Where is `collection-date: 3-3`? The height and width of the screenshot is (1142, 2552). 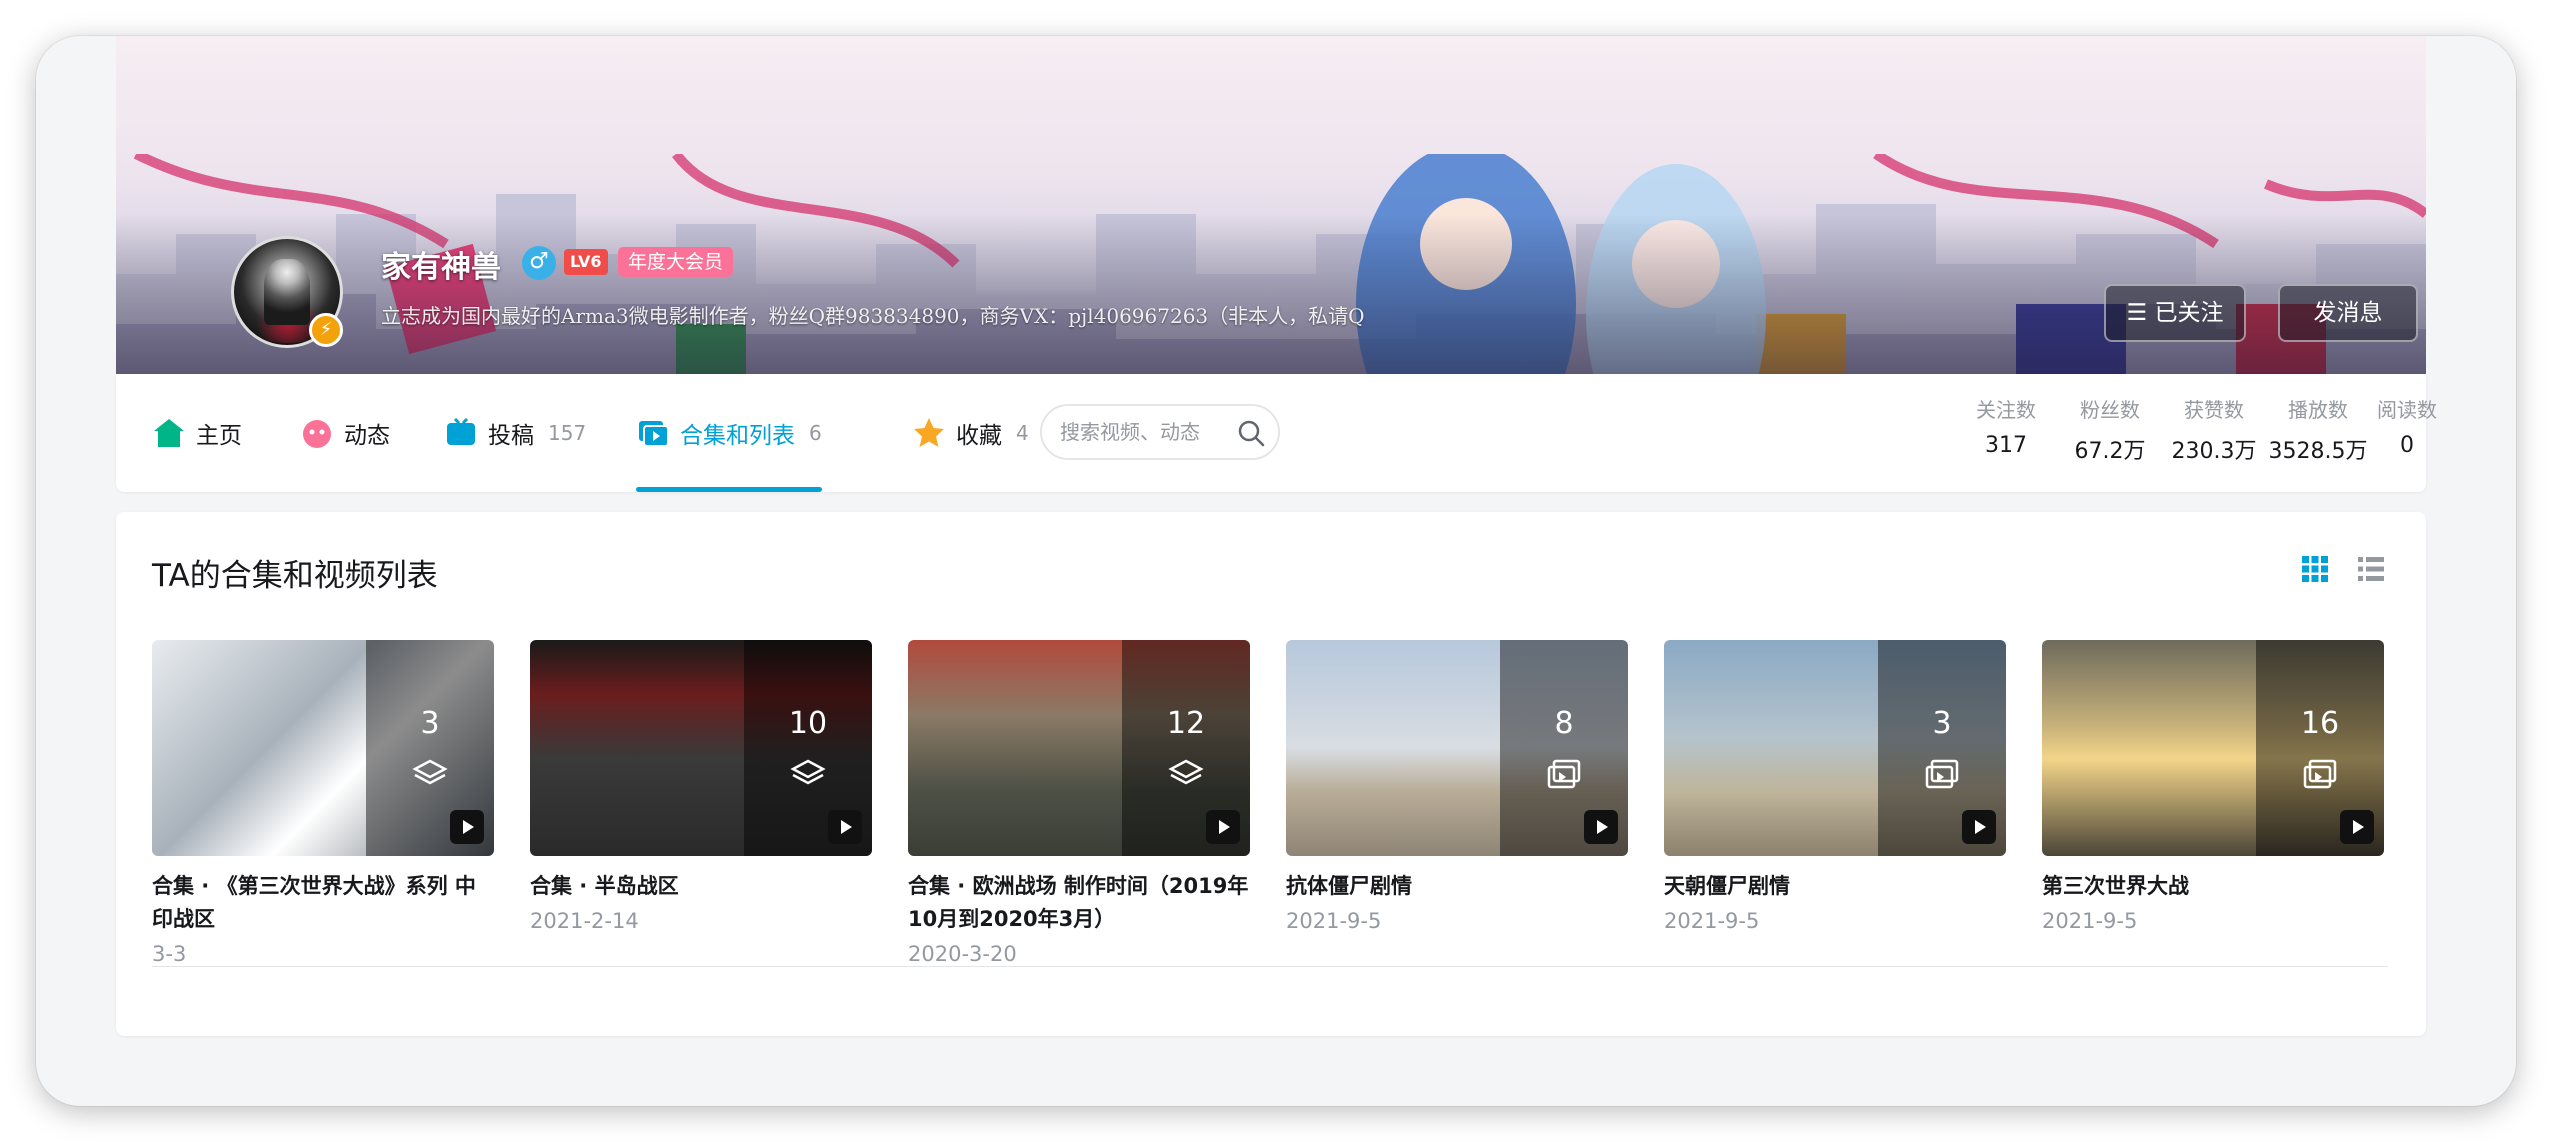
collection-date: 3-3 is located at coordinates (169, 954).